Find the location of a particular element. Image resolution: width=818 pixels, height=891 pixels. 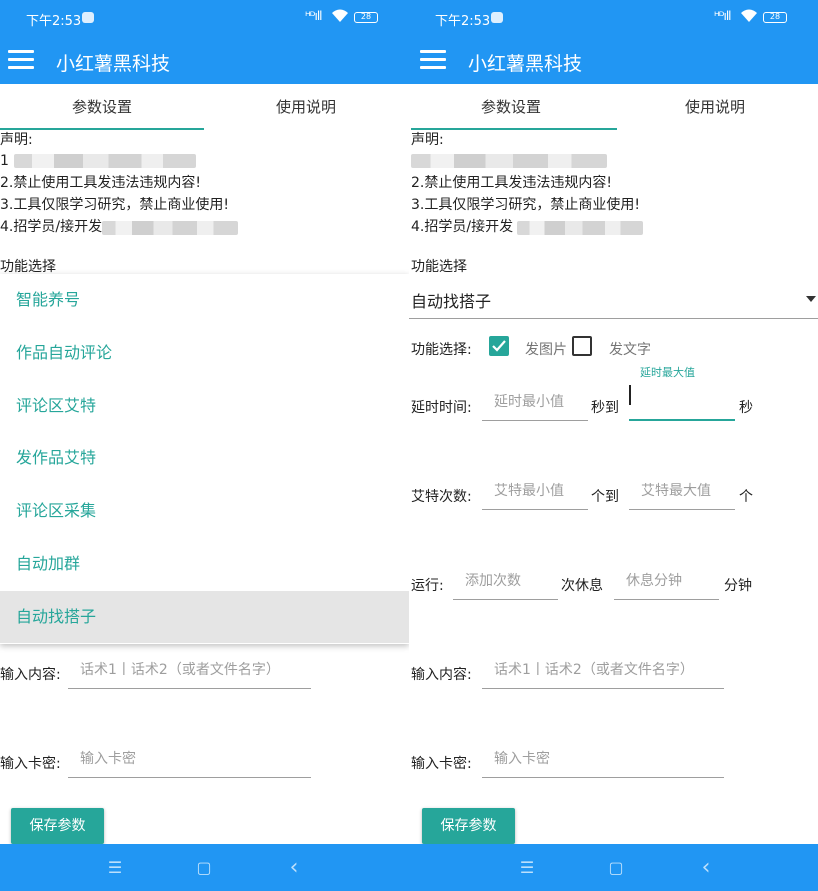

dropdown-option: 作品自动评论 is located at coordinates (204, 353).